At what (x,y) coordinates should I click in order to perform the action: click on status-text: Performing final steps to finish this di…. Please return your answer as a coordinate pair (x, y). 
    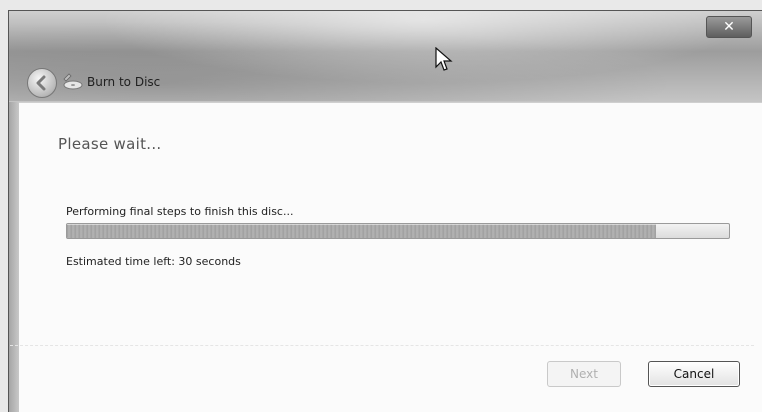
    Looking at the image, I should click on (180, 211).